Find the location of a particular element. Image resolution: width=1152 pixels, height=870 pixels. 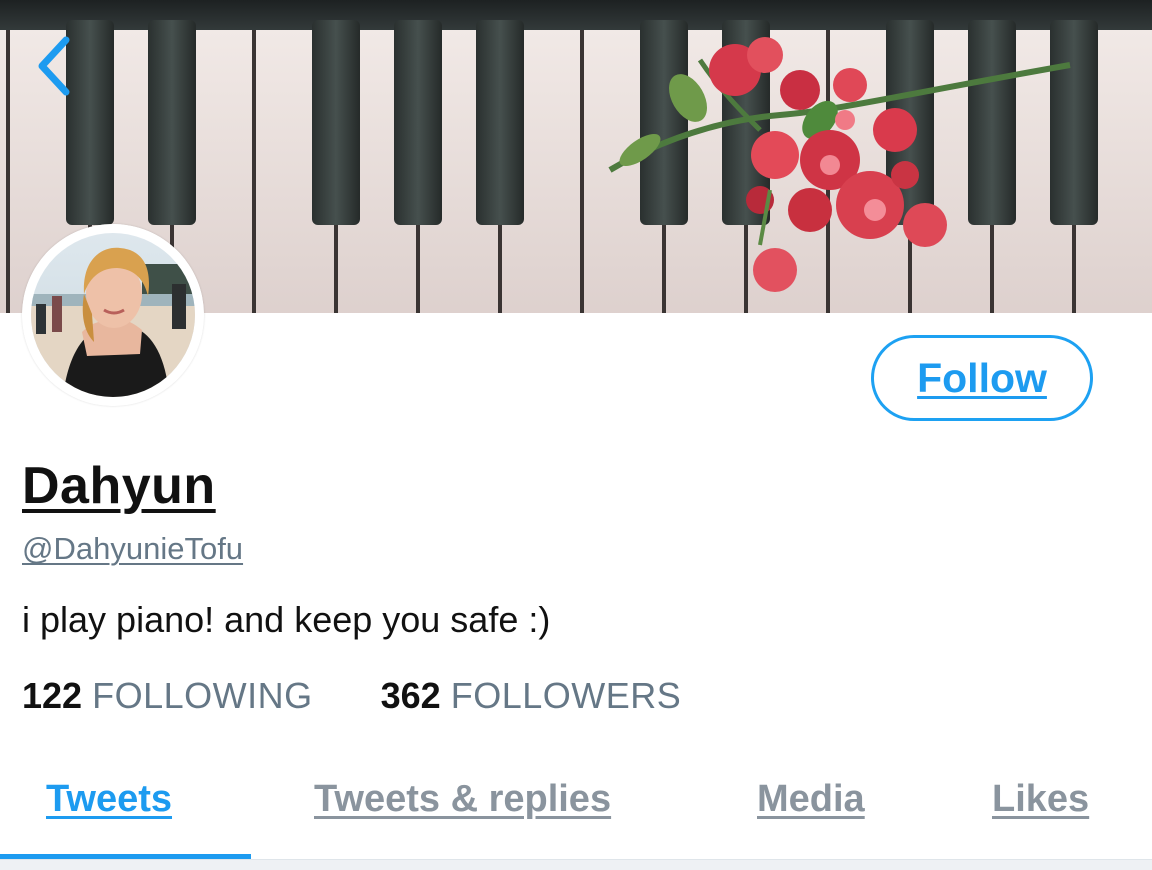

following-label: FOLLOWING is located at coordinates (202, 695).